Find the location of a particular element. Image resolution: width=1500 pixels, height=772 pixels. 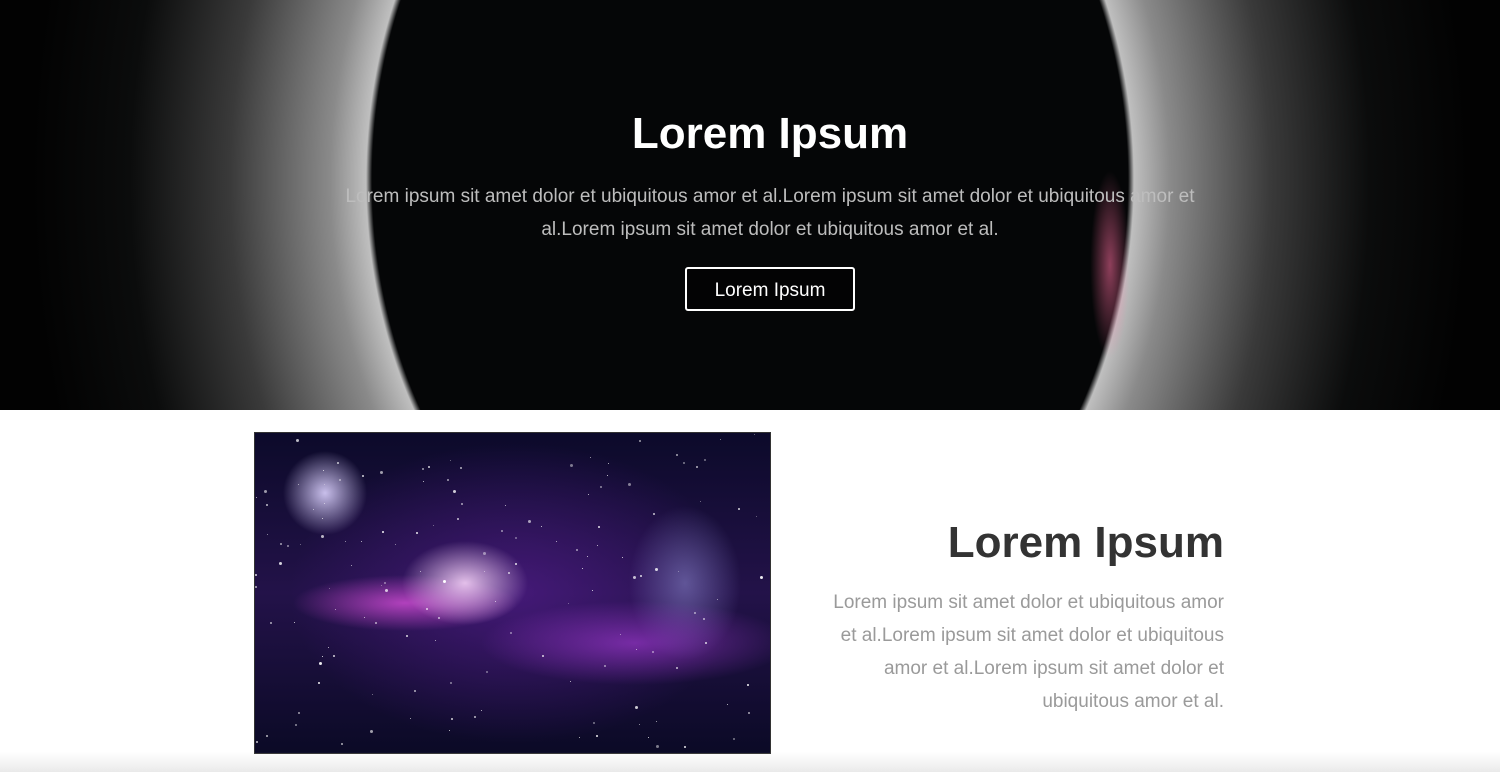

bottom-shadow is located at coordinates (750, 762).